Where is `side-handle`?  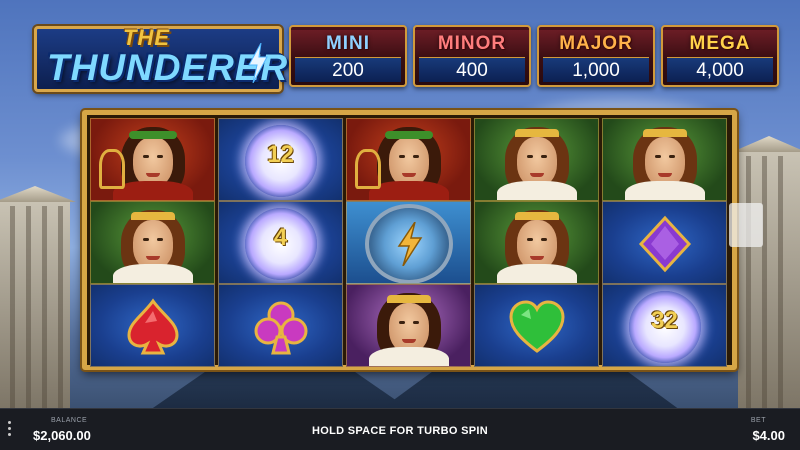 side-handle is located at coordinates (746, 225).